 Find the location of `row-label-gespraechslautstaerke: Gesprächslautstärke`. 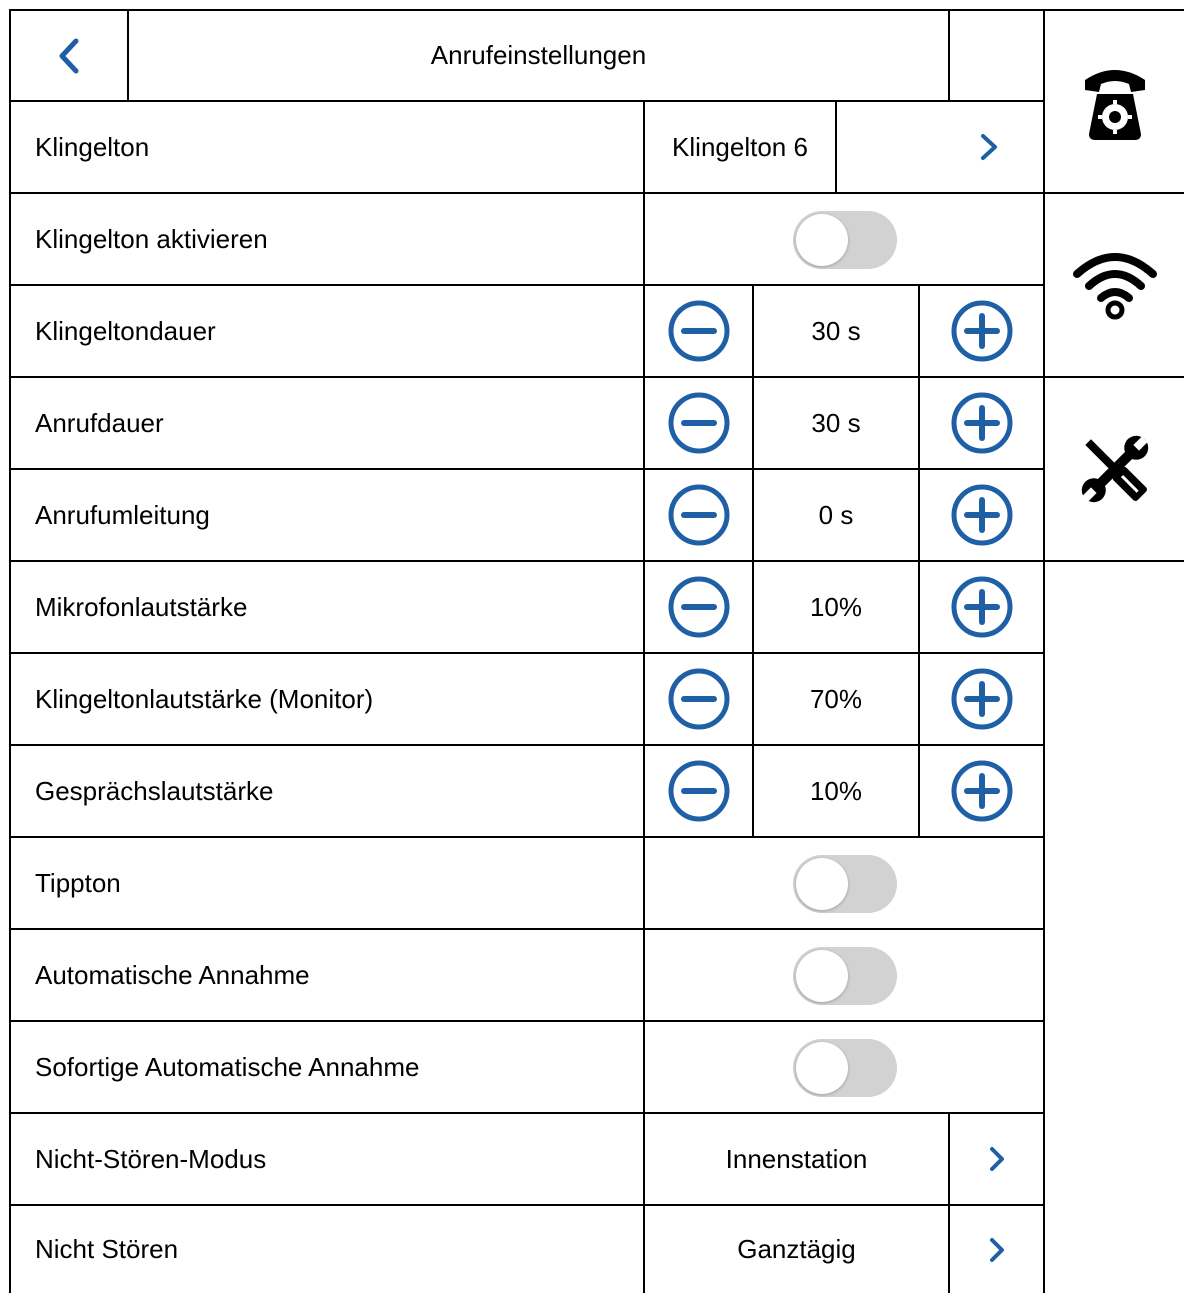

row-label-gespraechslautstaerke: Gesprächslautstärke is located at coordinates (154, 790).